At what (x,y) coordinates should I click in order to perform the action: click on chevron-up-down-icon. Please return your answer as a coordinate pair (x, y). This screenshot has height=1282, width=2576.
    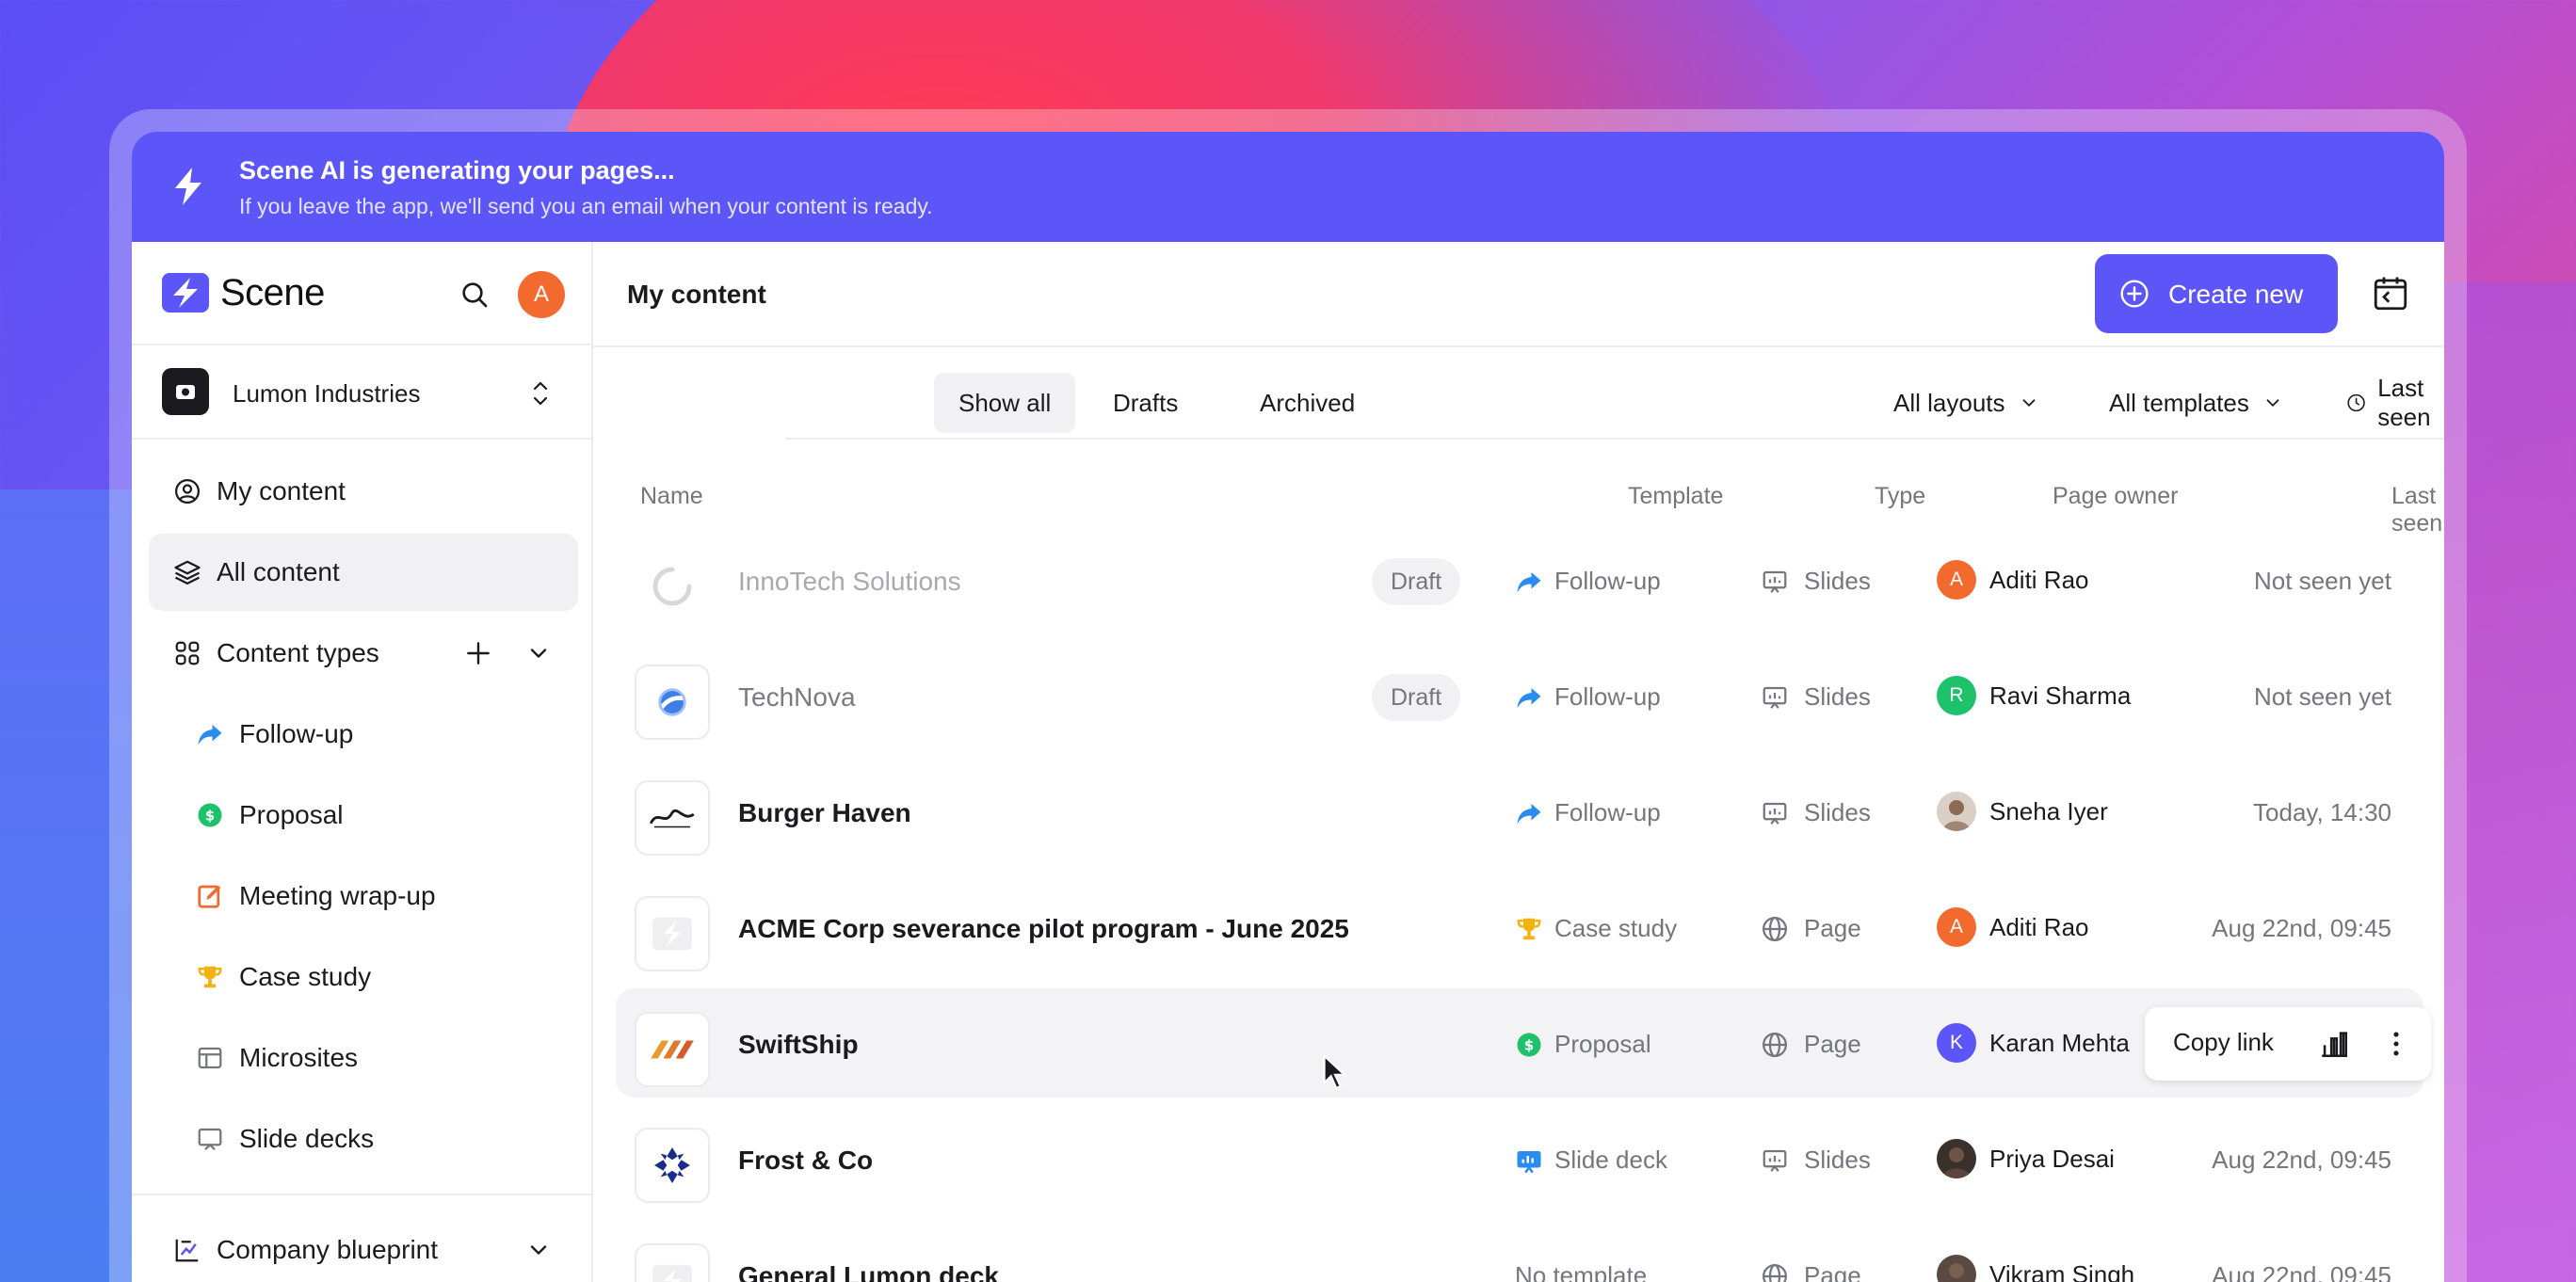
    Looking at the image, I should click on (540, 393).